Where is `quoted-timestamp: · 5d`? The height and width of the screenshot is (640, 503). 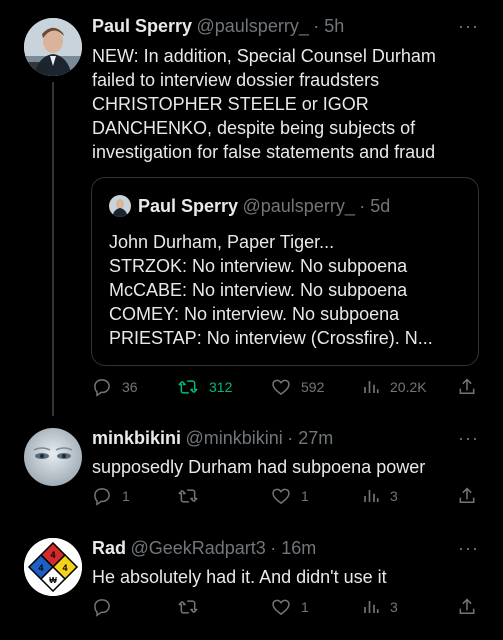
quoted-timestamp: · 5d is located at coordinates (375, 206).